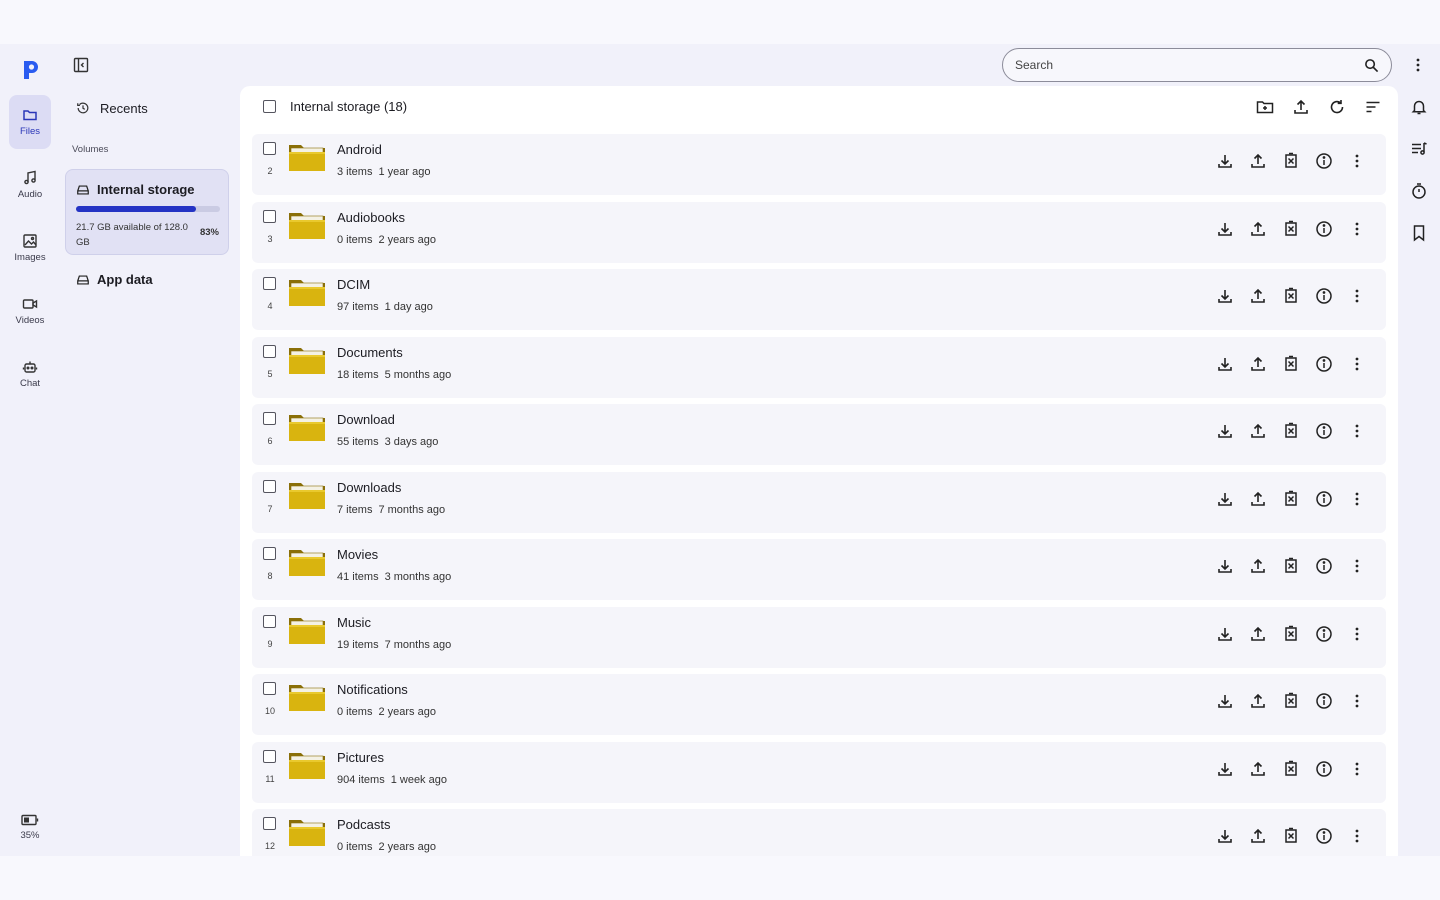 This screenshot has height=900, width=1440. I want to click on folder-row: 12 Podcasts 0 items 2 years ago, so click(819, 832).